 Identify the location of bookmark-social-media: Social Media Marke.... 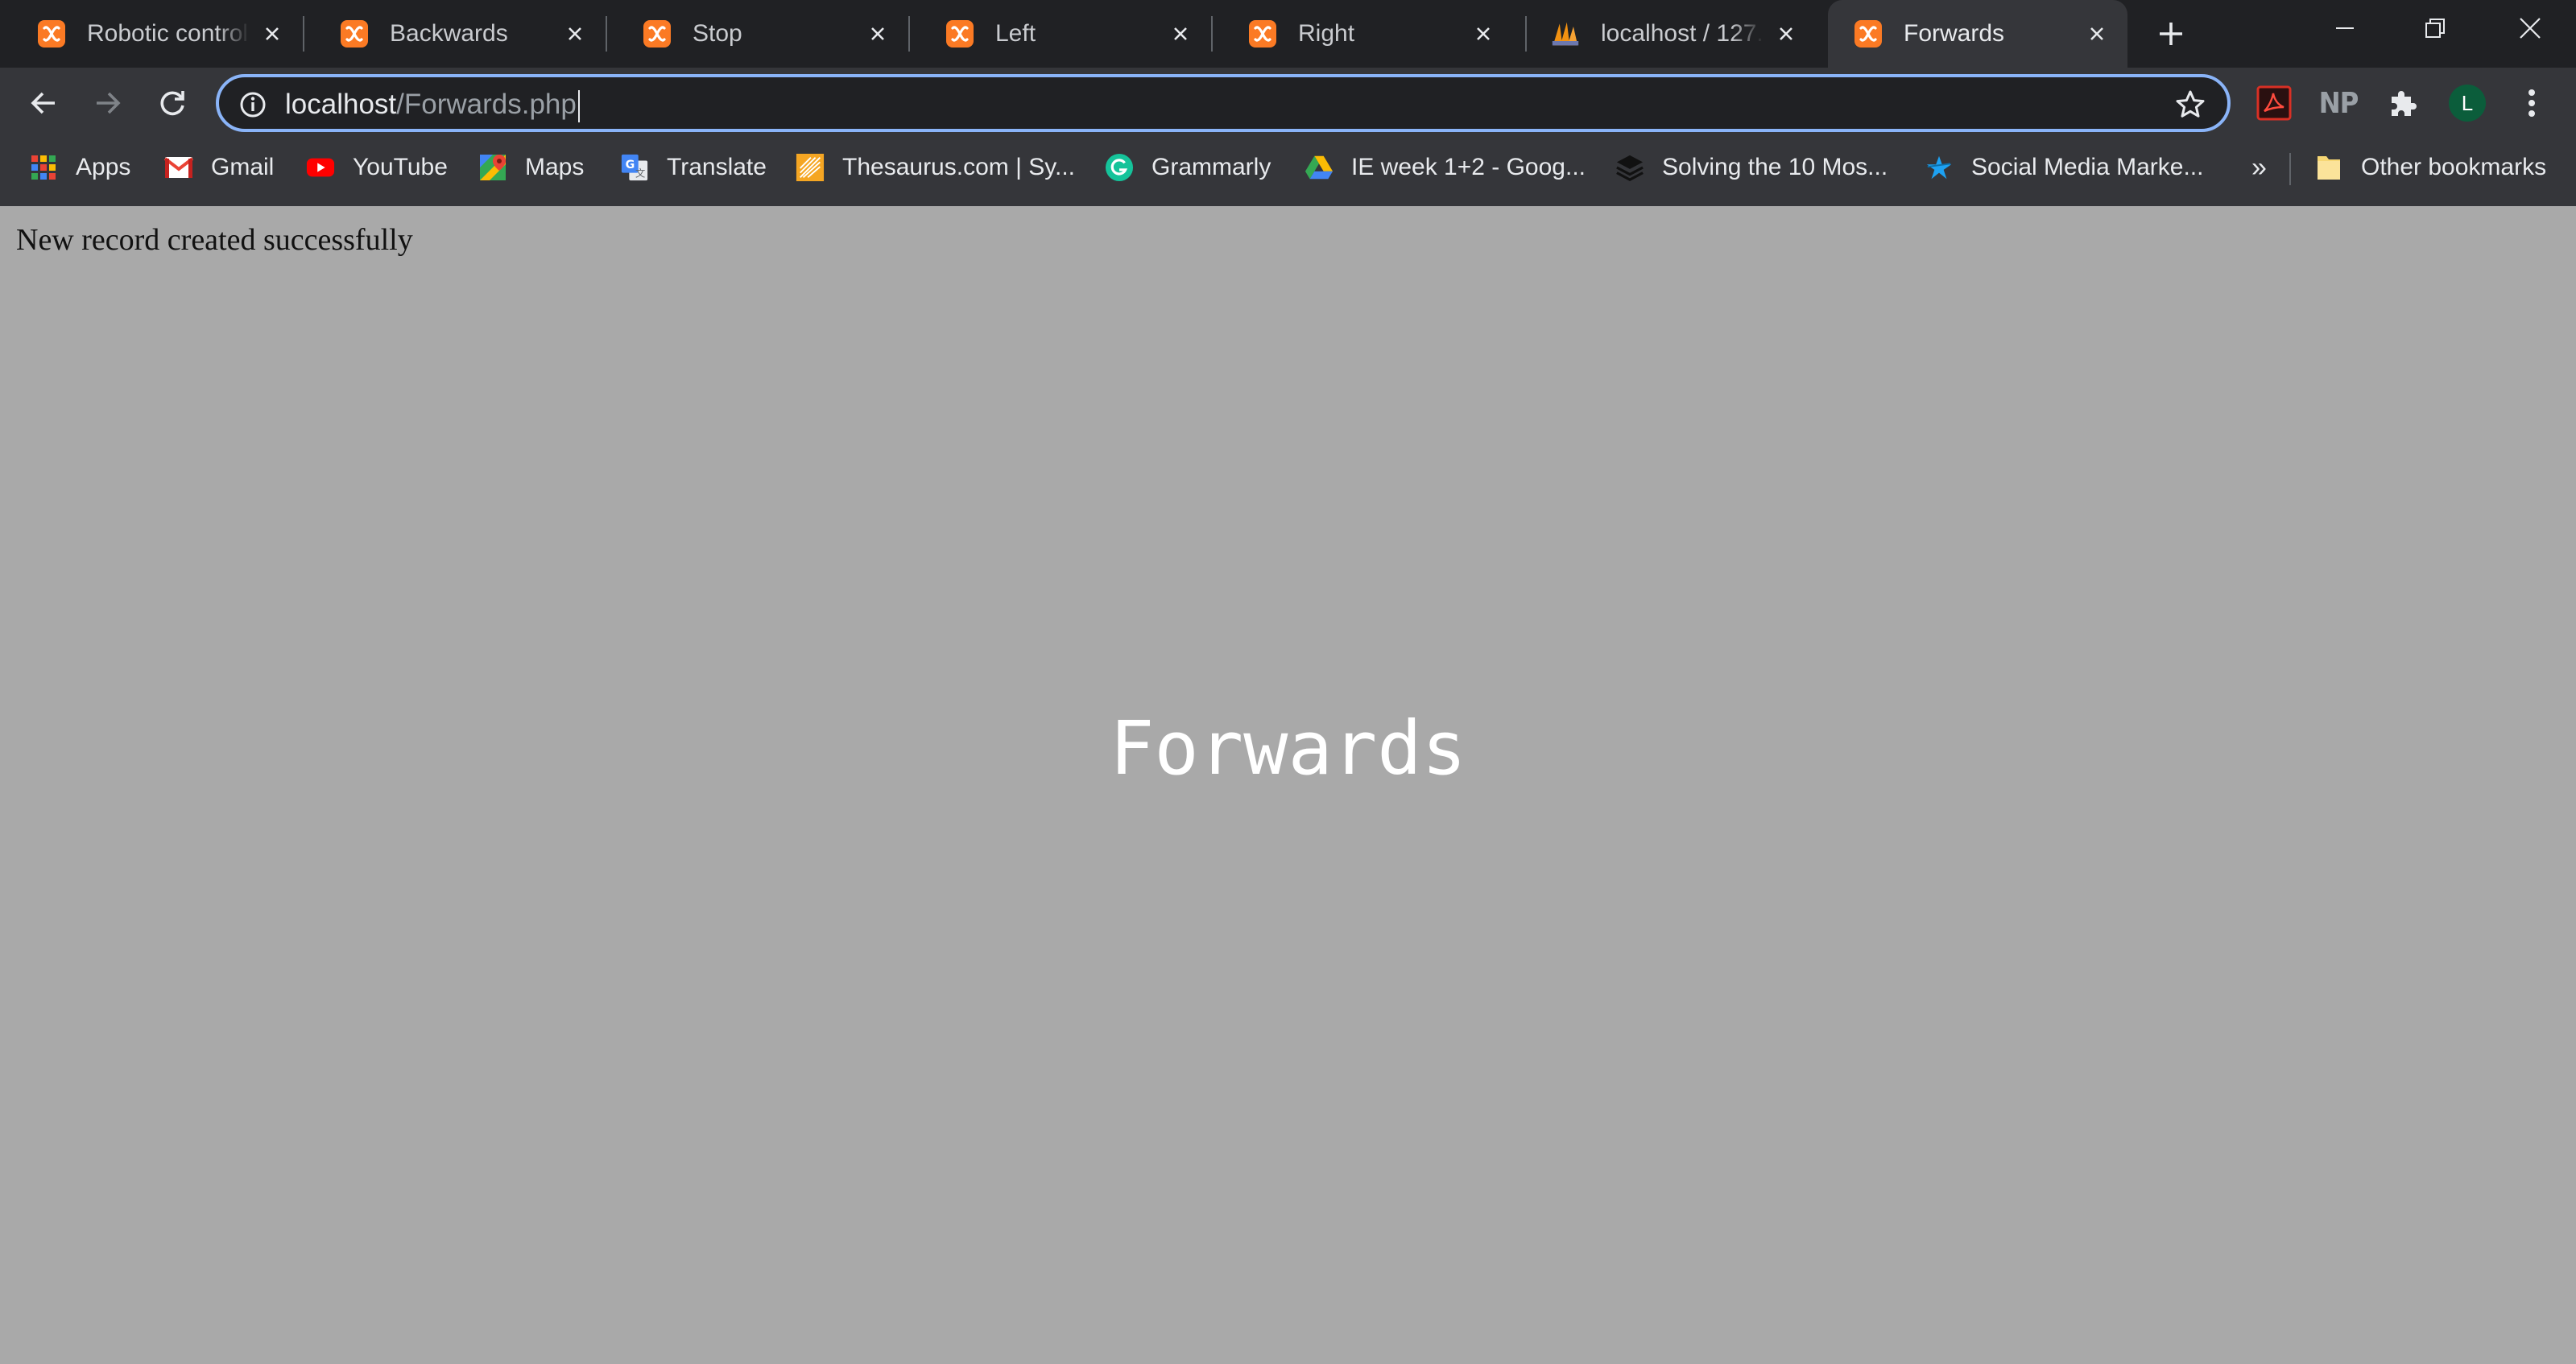
(2064, 167).